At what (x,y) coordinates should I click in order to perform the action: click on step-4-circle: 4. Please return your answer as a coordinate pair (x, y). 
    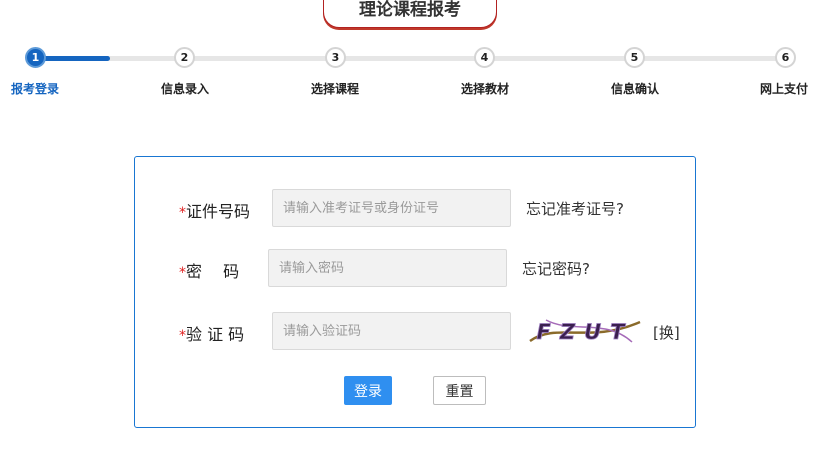
    Looking at the image, I should click on (484, 57).